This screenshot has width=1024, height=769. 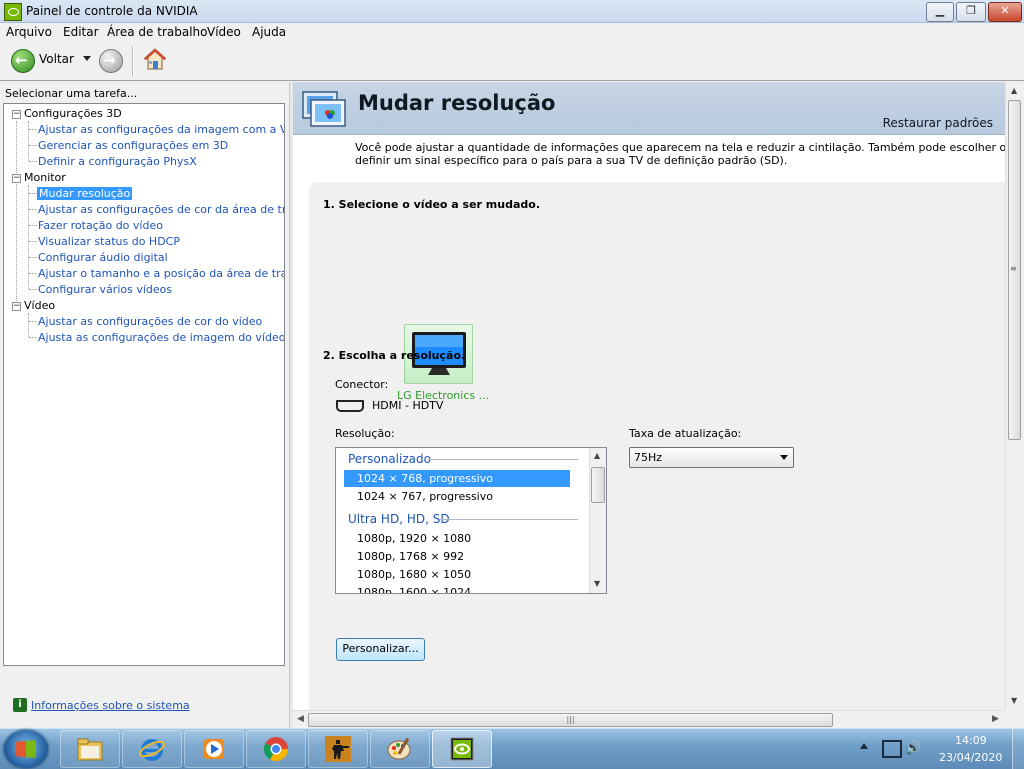 I want to click on scroll-left-icon: ◀, so click(x=300, y=719).